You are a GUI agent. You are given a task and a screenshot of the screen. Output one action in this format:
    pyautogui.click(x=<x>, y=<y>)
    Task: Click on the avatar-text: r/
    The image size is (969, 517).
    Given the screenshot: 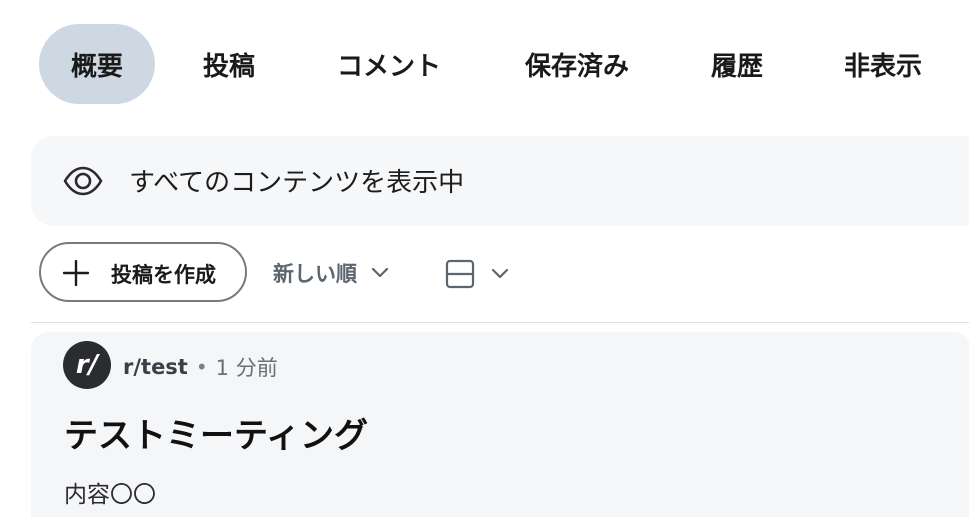 What is the action you would take?
    pyautogui.click(x=87, y=365)
    